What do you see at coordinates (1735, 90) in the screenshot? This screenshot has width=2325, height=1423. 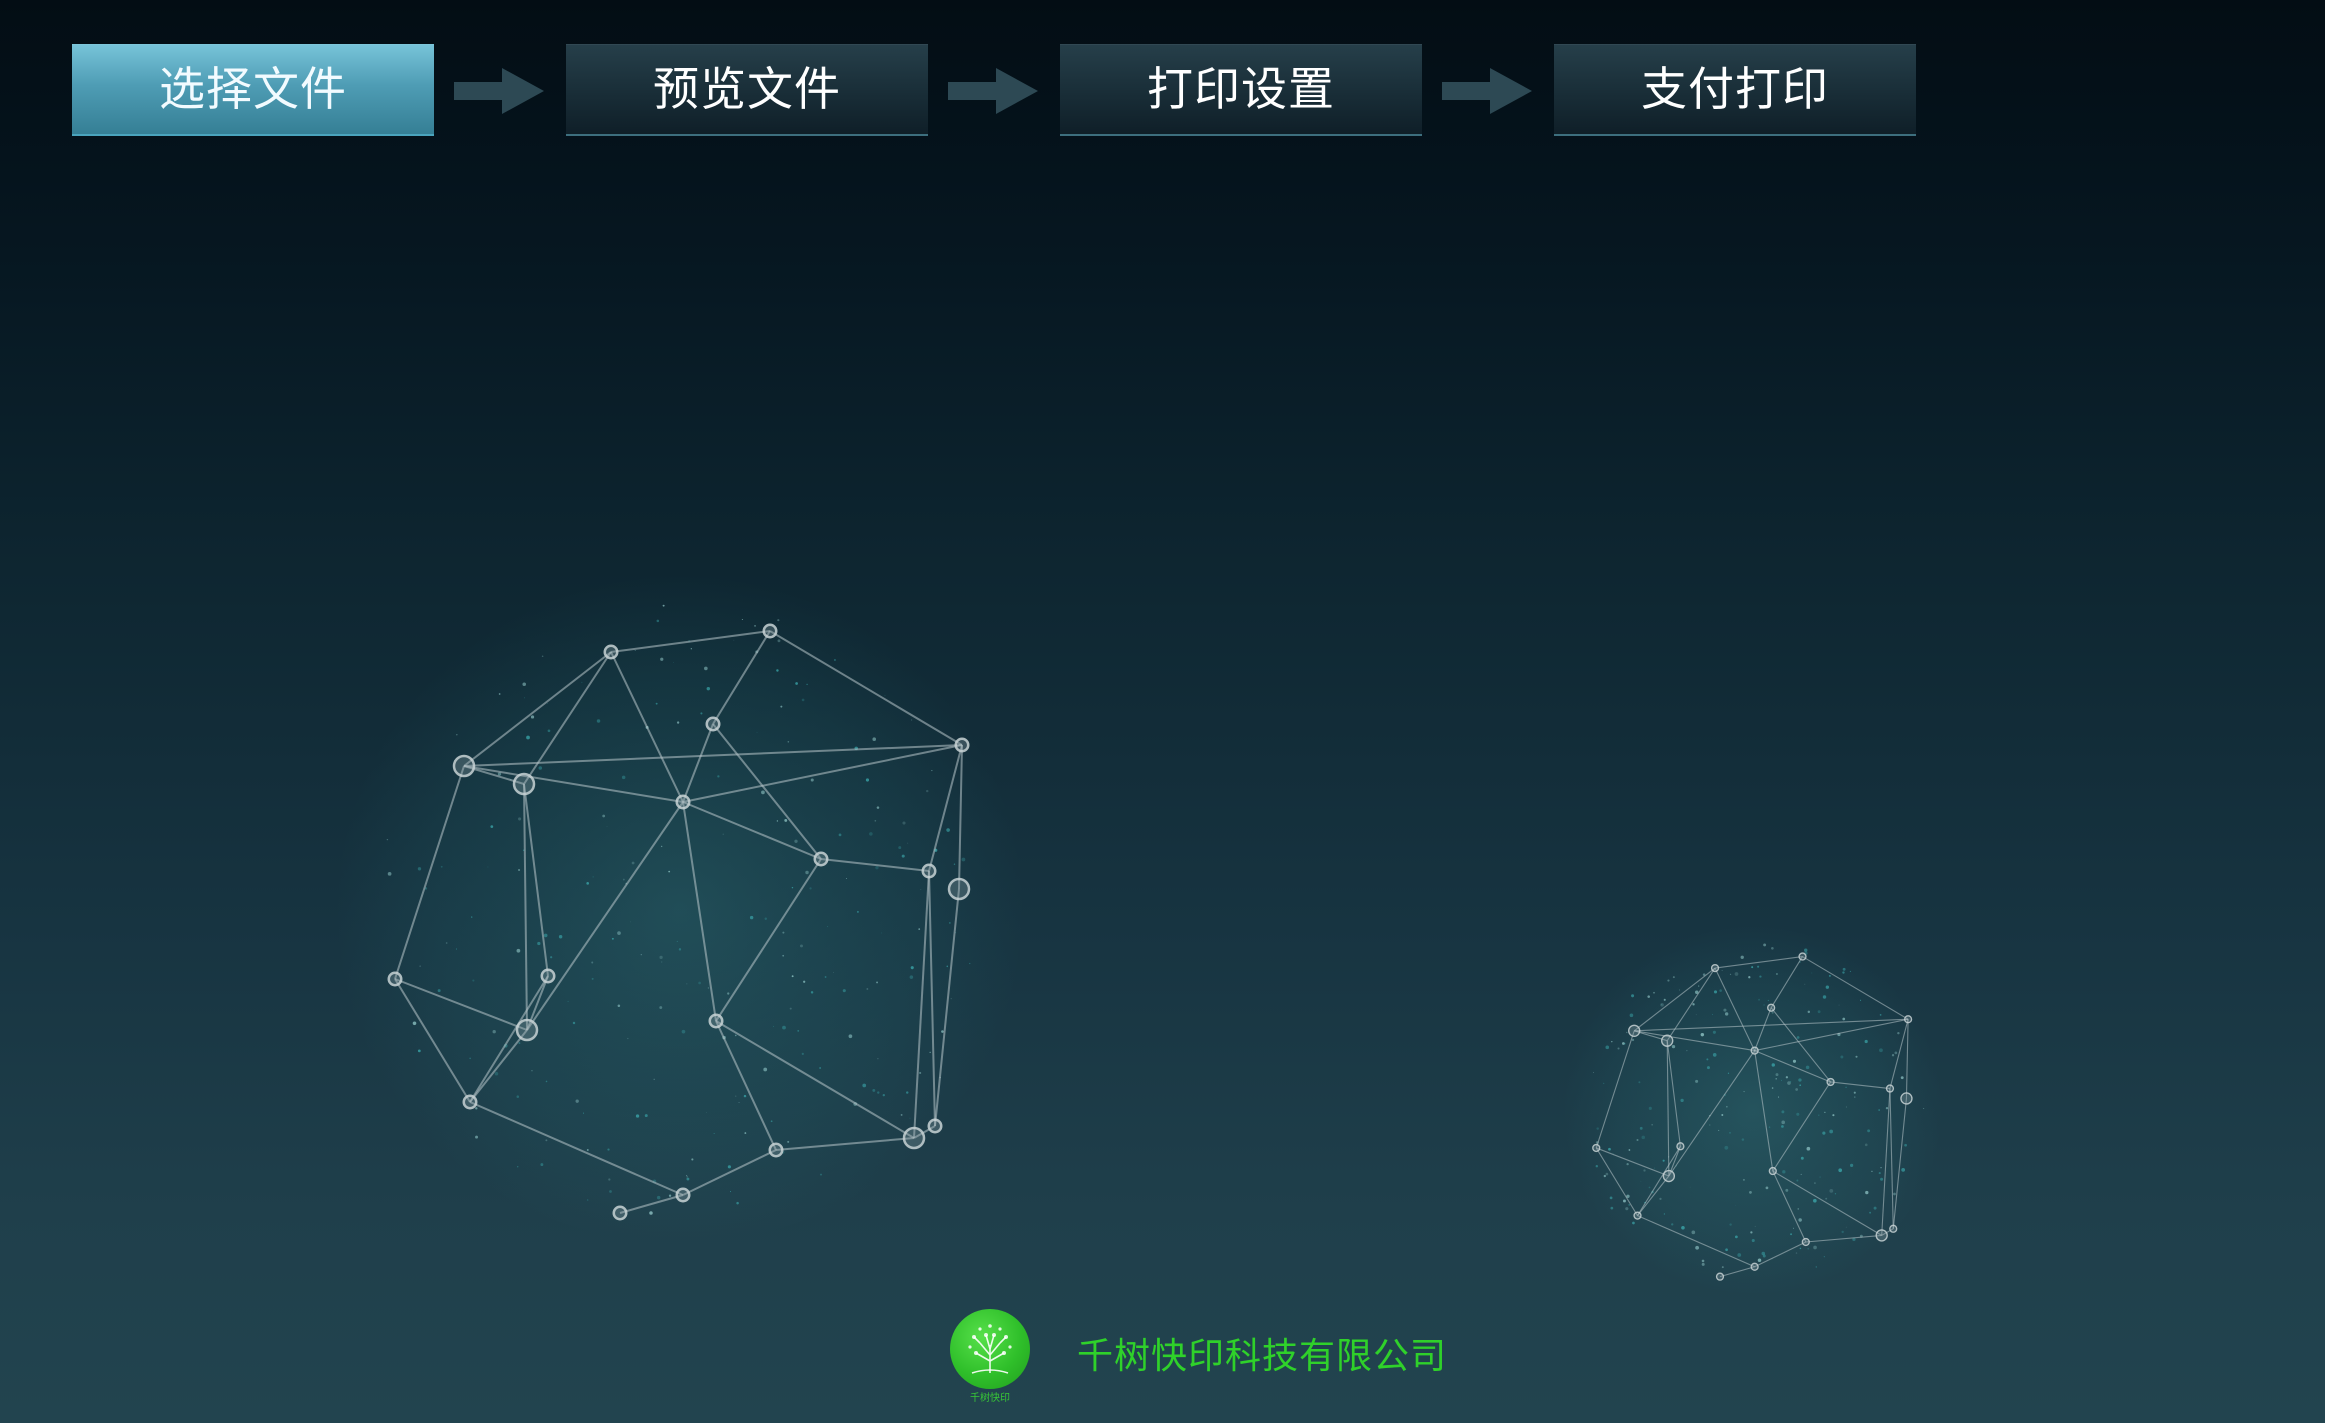 I see `step-pay-print: 支付打印` at bounding box center [1735, 90].